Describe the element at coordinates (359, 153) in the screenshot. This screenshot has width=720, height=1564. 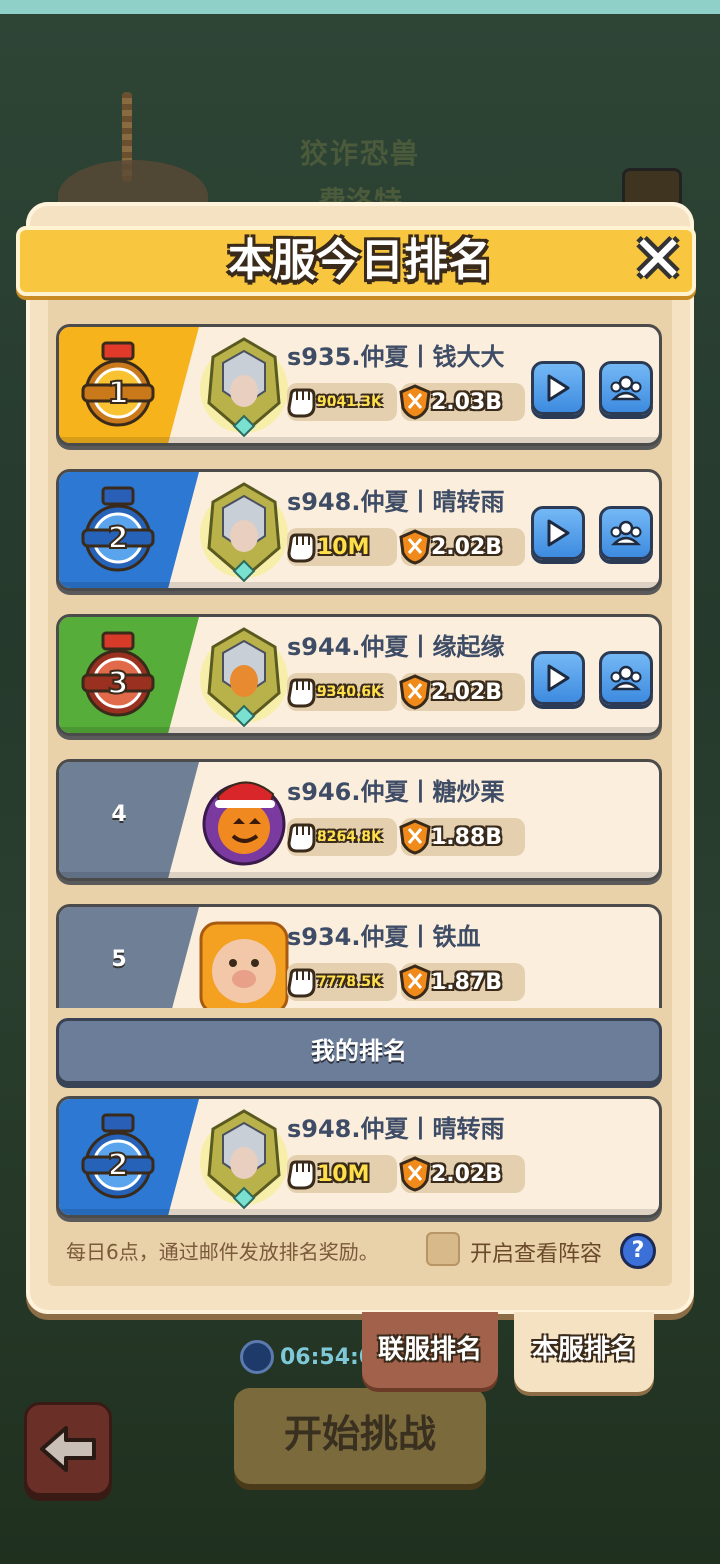
I see `boss-title: 狡诈恐兽` at that location.